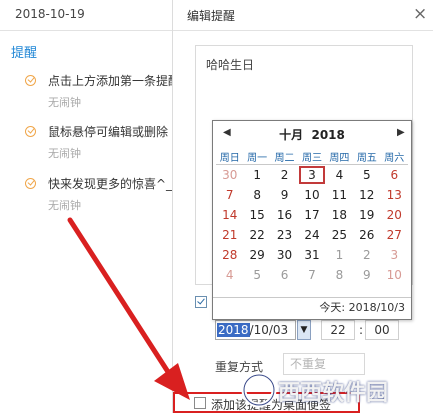 The width and height of the screenshot is (433, 413). Describe the element at coordinates (110, 81) in the screenshot. I see `item-title: 点击上方添加第一条提醒` at that location.